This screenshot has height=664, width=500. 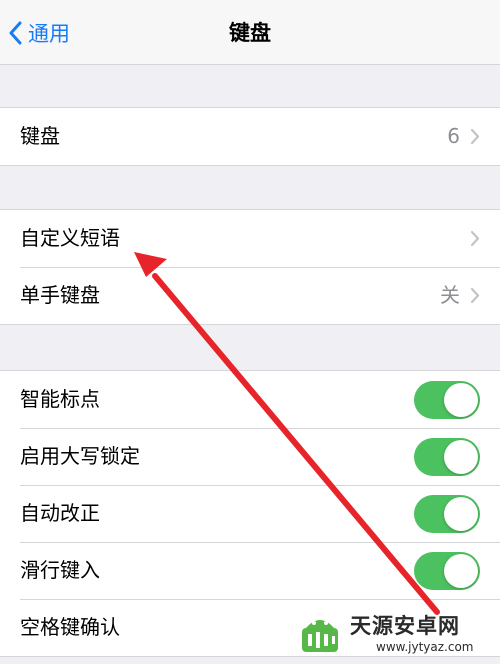 What do you see at coordinates (250, 513) in the screenshot?
I see `toggle-row: 自动改正` at bounding box center [250, 513].